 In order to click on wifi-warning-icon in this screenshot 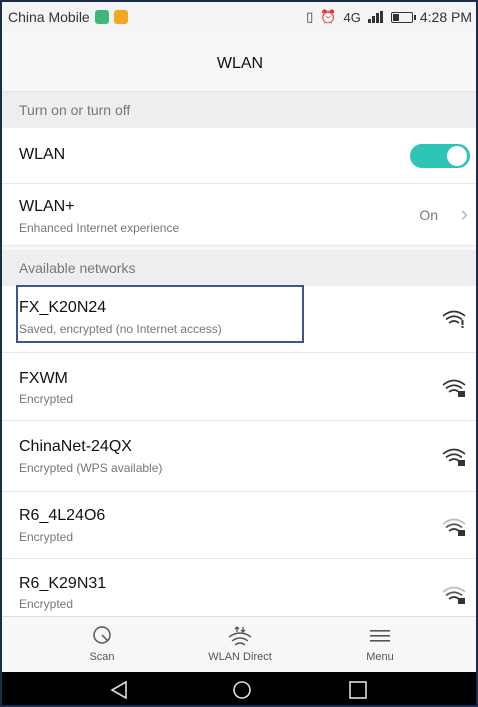, I will do `click(454, 319)`.